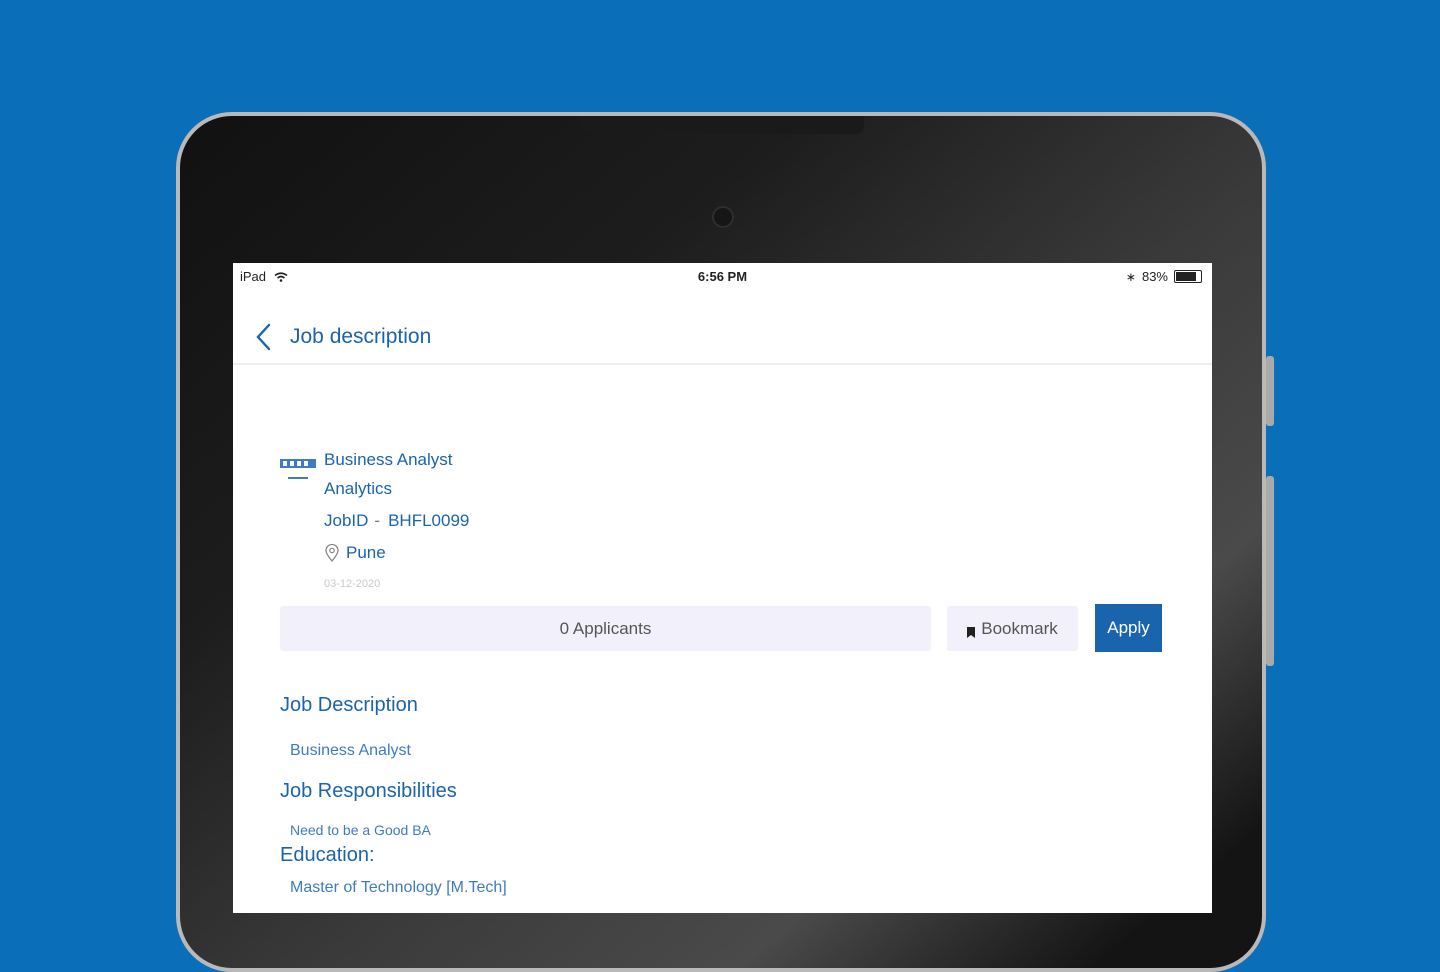 The image size is (1440, 972). What do you see at coordinates (360, 830) in the screenshot?
I see `job-responsibilities-body: Need to be a Good BA` at bounding box center [360, 830].